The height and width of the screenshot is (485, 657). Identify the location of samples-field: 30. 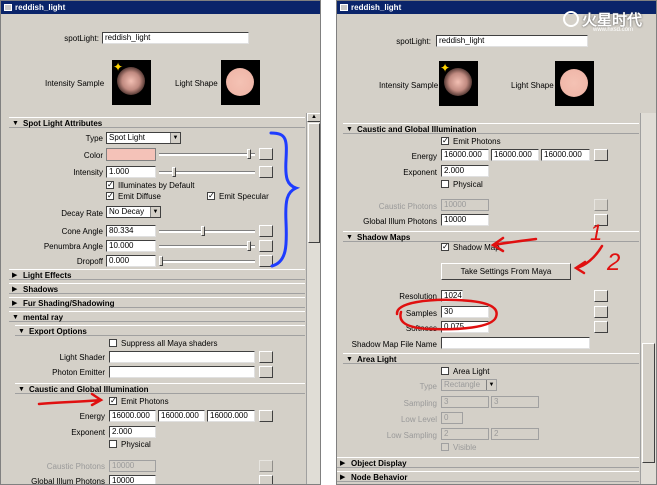
(465, 312).